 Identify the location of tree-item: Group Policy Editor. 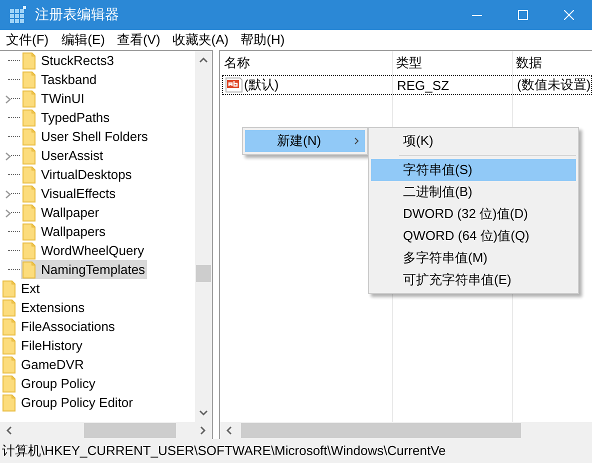
(68, 402).